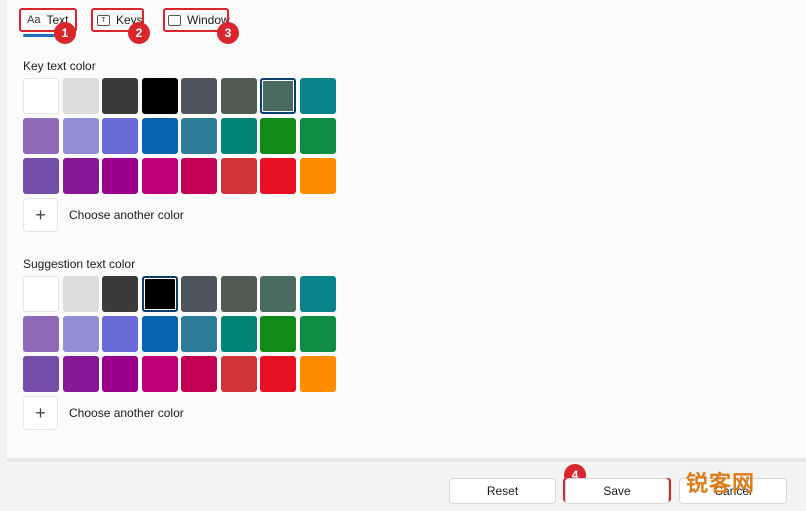  I want to click on annotation-badge-3: 3, so click(228, 33).